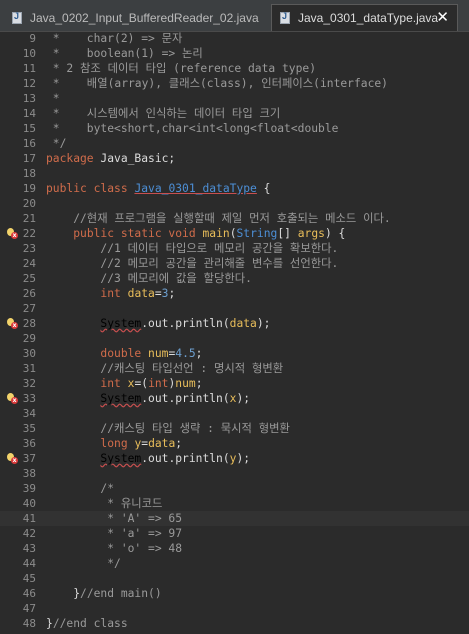 The height and width of the screenshot is (634, 469). I want to click on code-text: System.out.println(x);, so click(148, 398).